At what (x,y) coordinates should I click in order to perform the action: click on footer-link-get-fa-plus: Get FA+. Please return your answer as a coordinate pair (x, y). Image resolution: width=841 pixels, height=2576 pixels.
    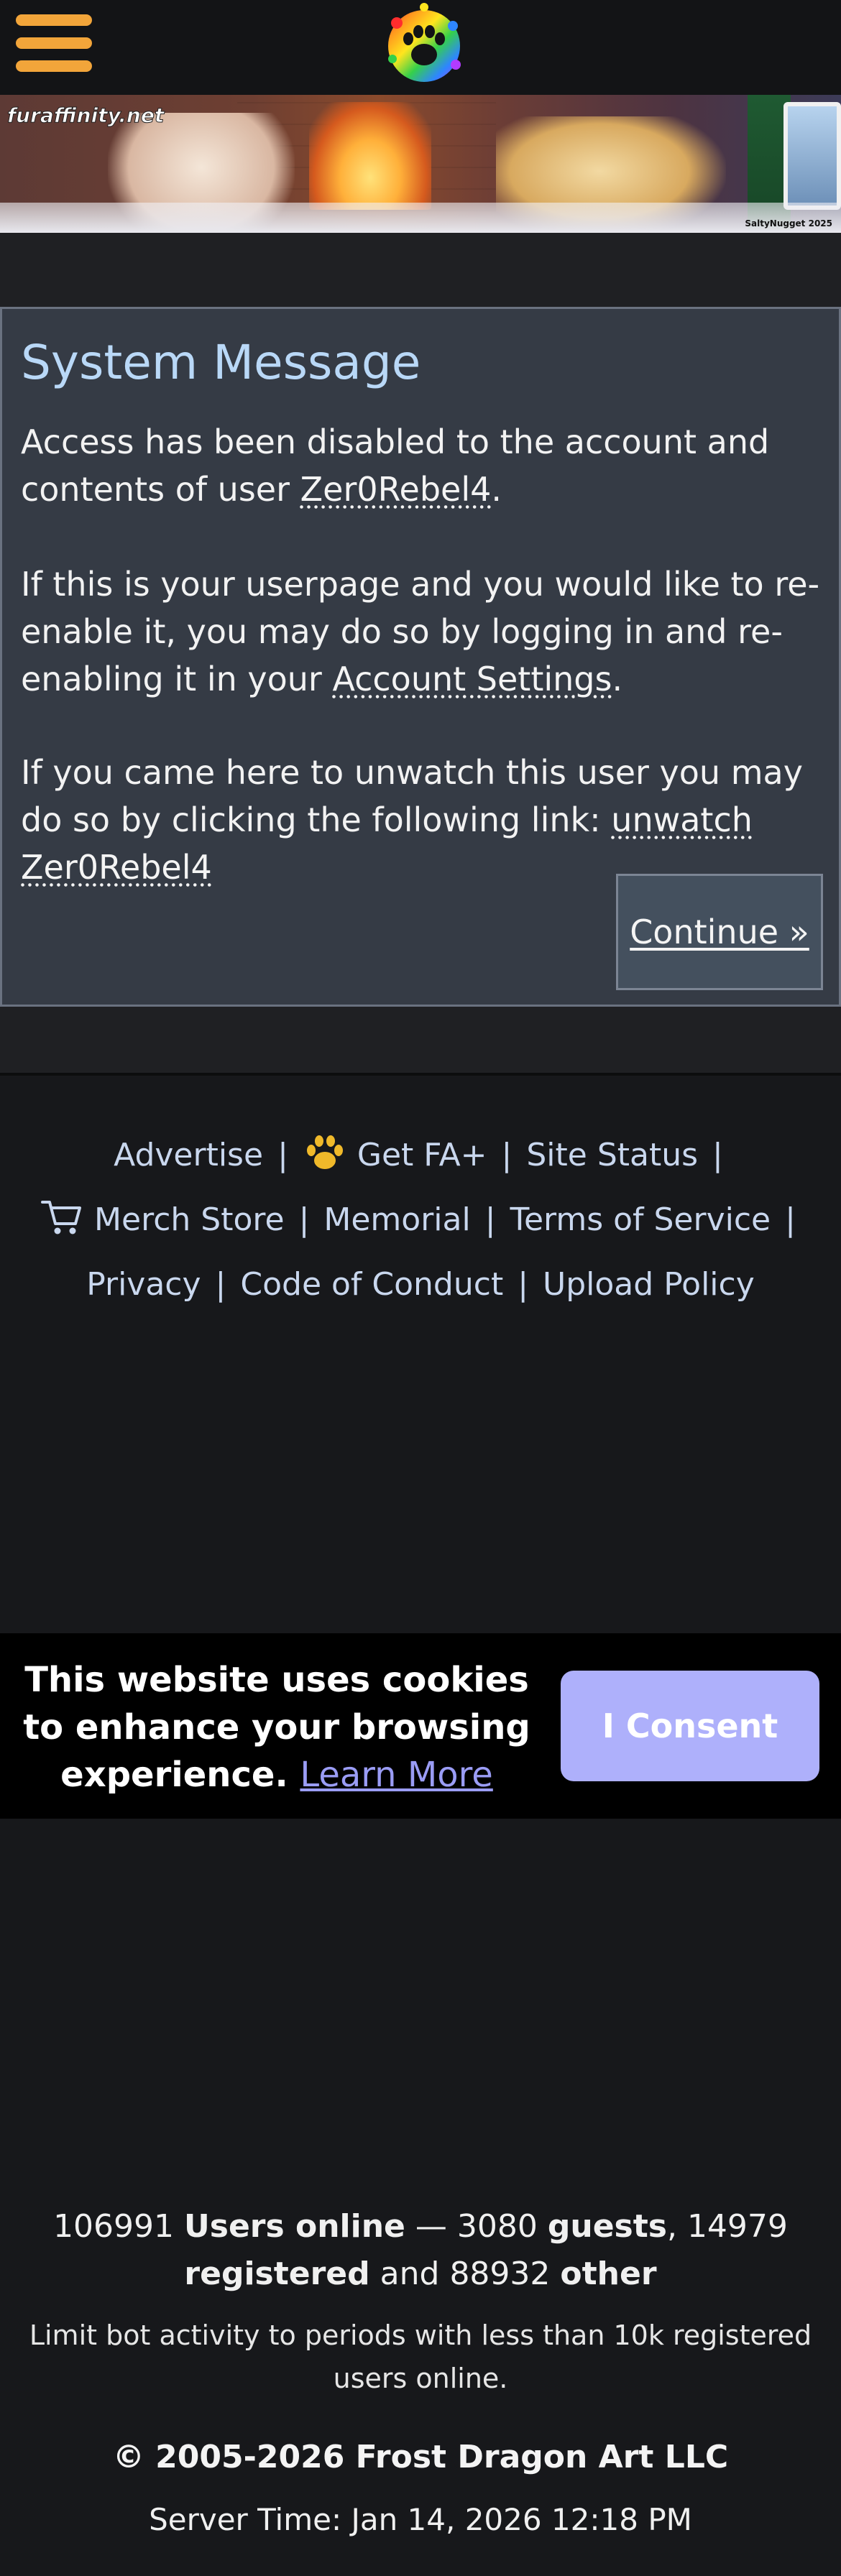
    Looking at the image, I should click on (422, 1155).